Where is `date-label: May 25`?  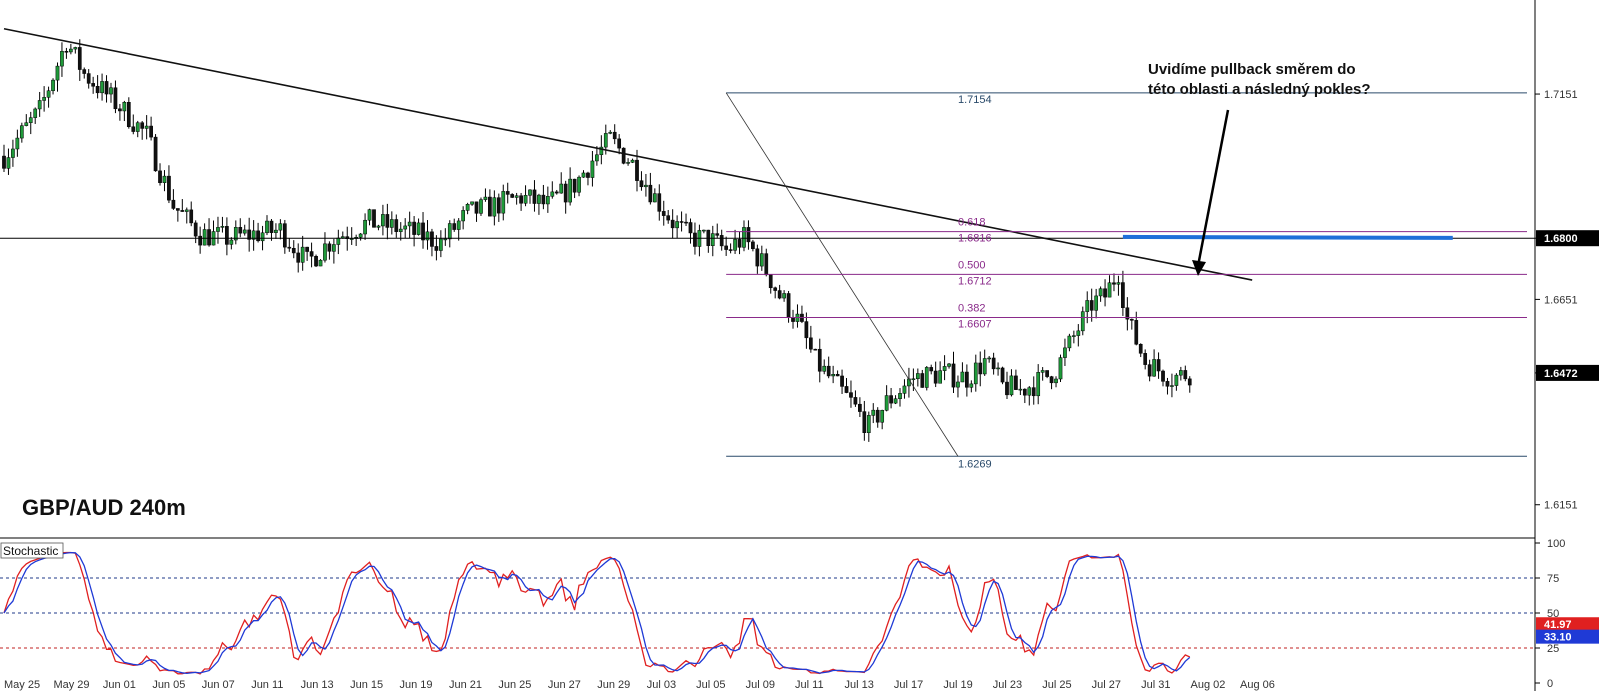 date-label: May 25 is located at coordinates (22, 685).